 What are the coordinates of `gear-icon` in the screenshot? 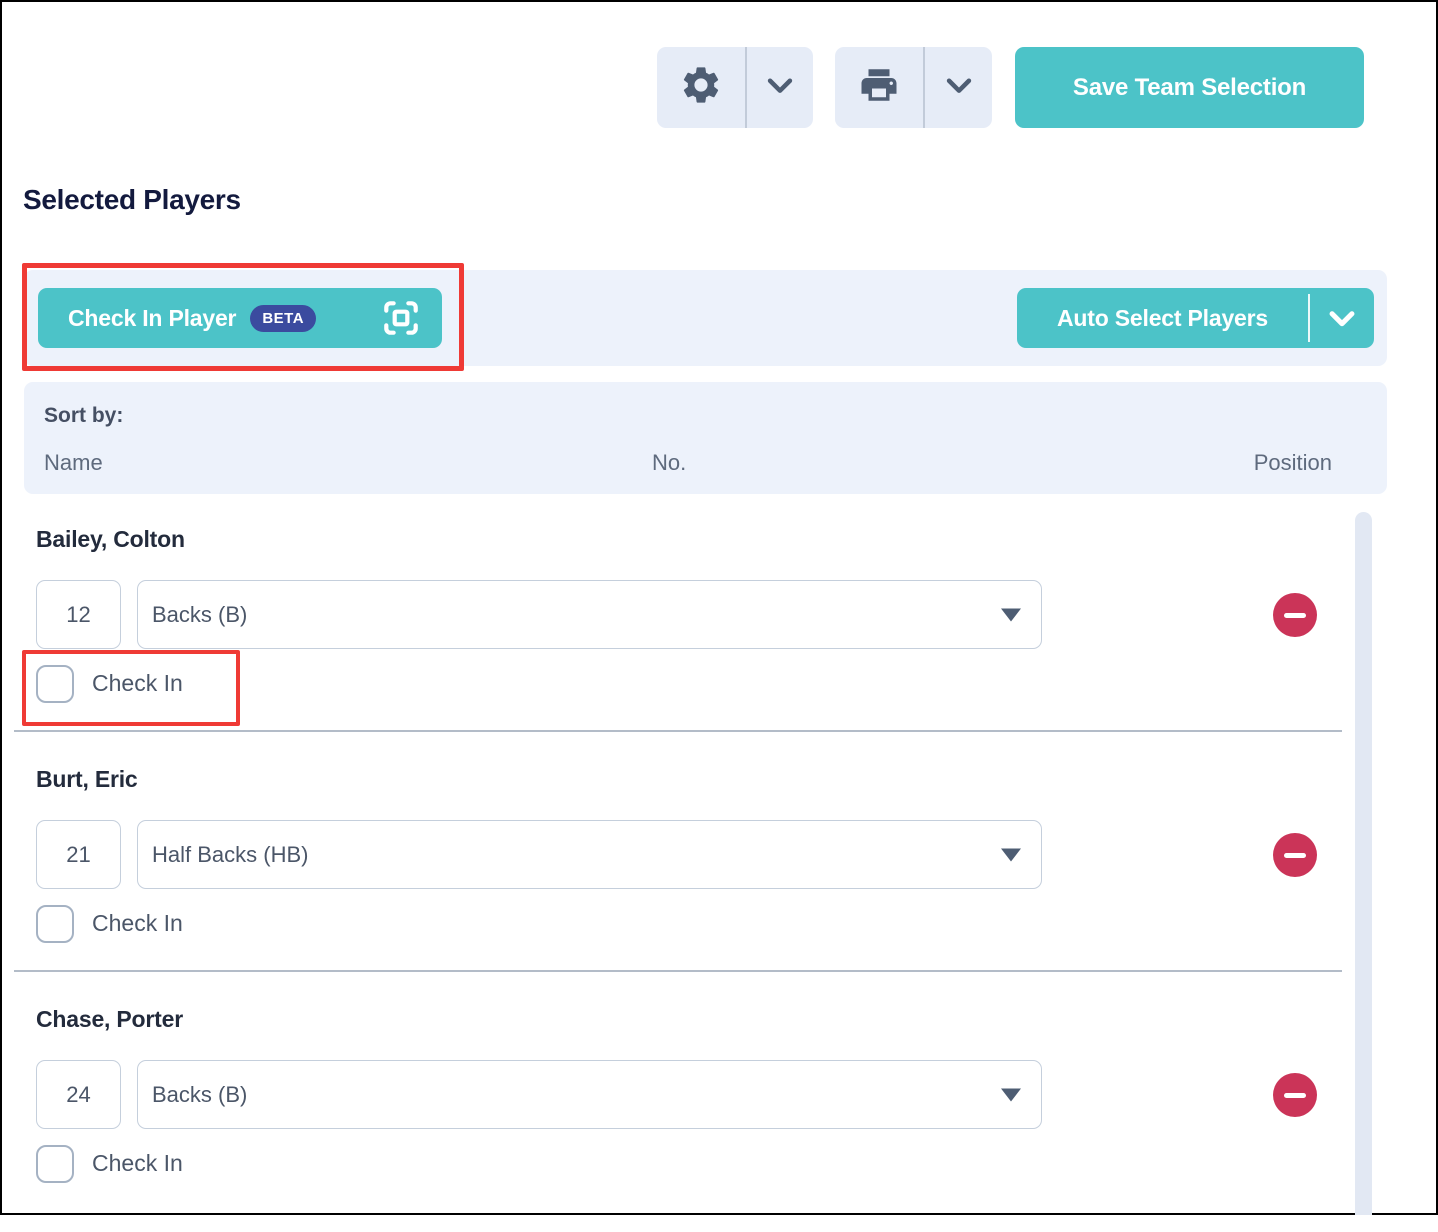 It's located at (701, 87).